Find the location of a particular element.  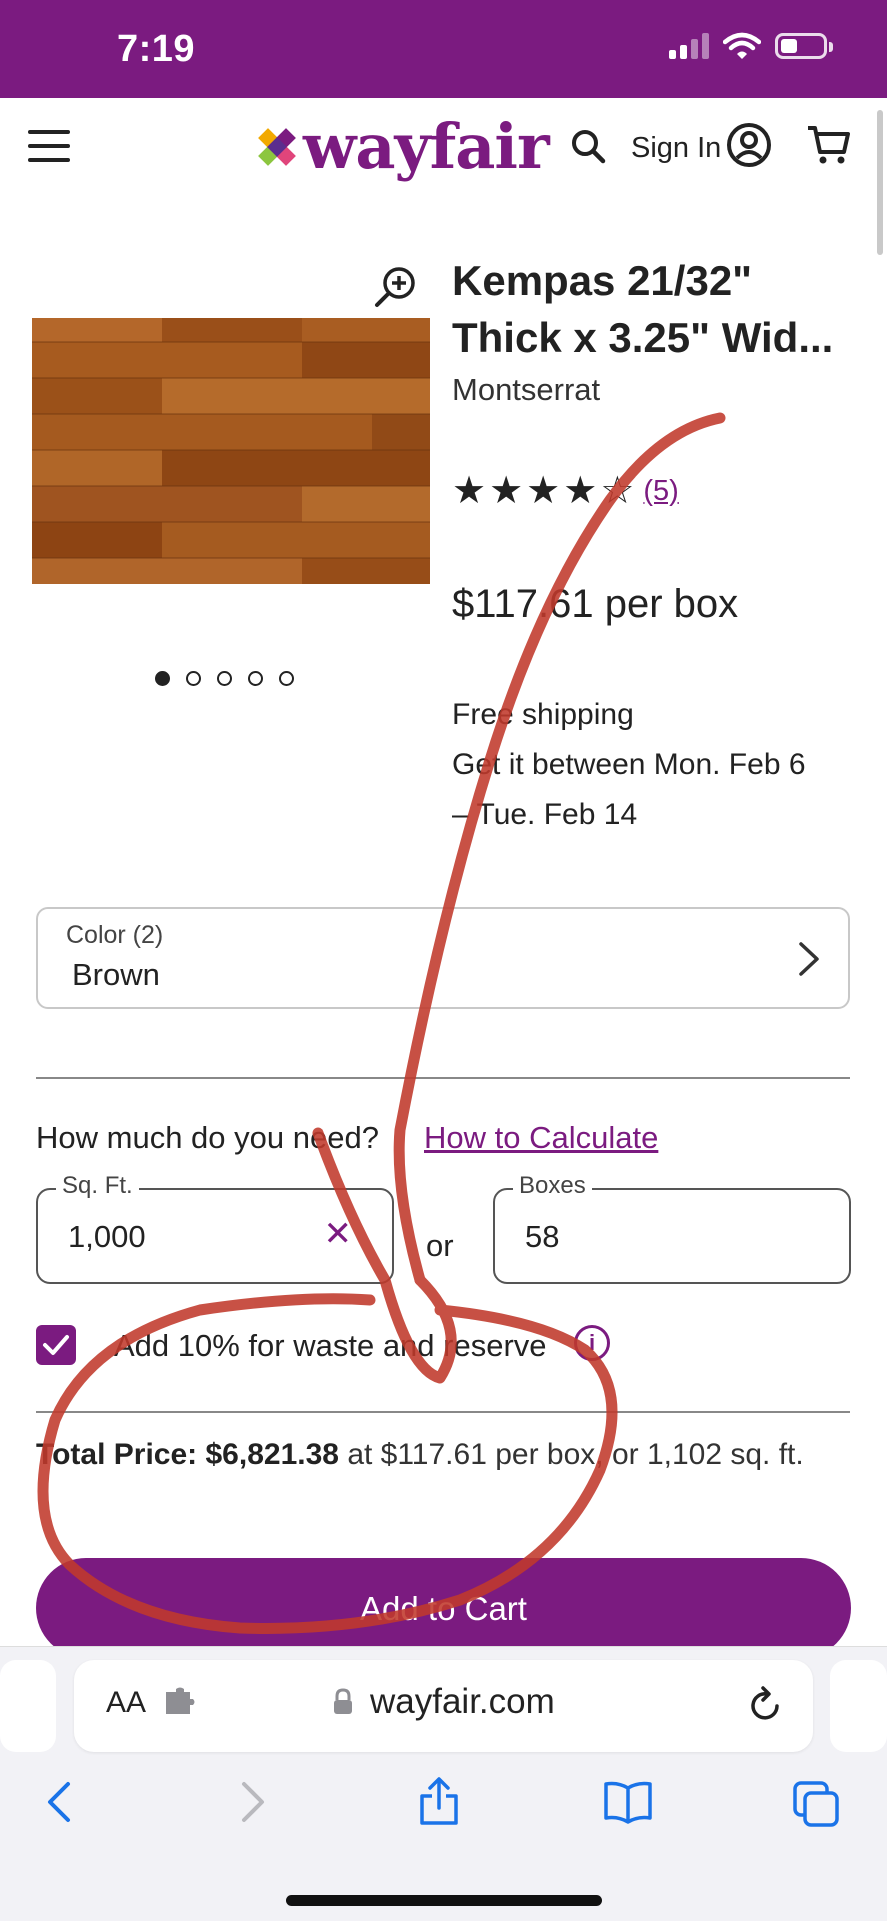

boxes-value: 58 is located at coordinates (542, 1236).